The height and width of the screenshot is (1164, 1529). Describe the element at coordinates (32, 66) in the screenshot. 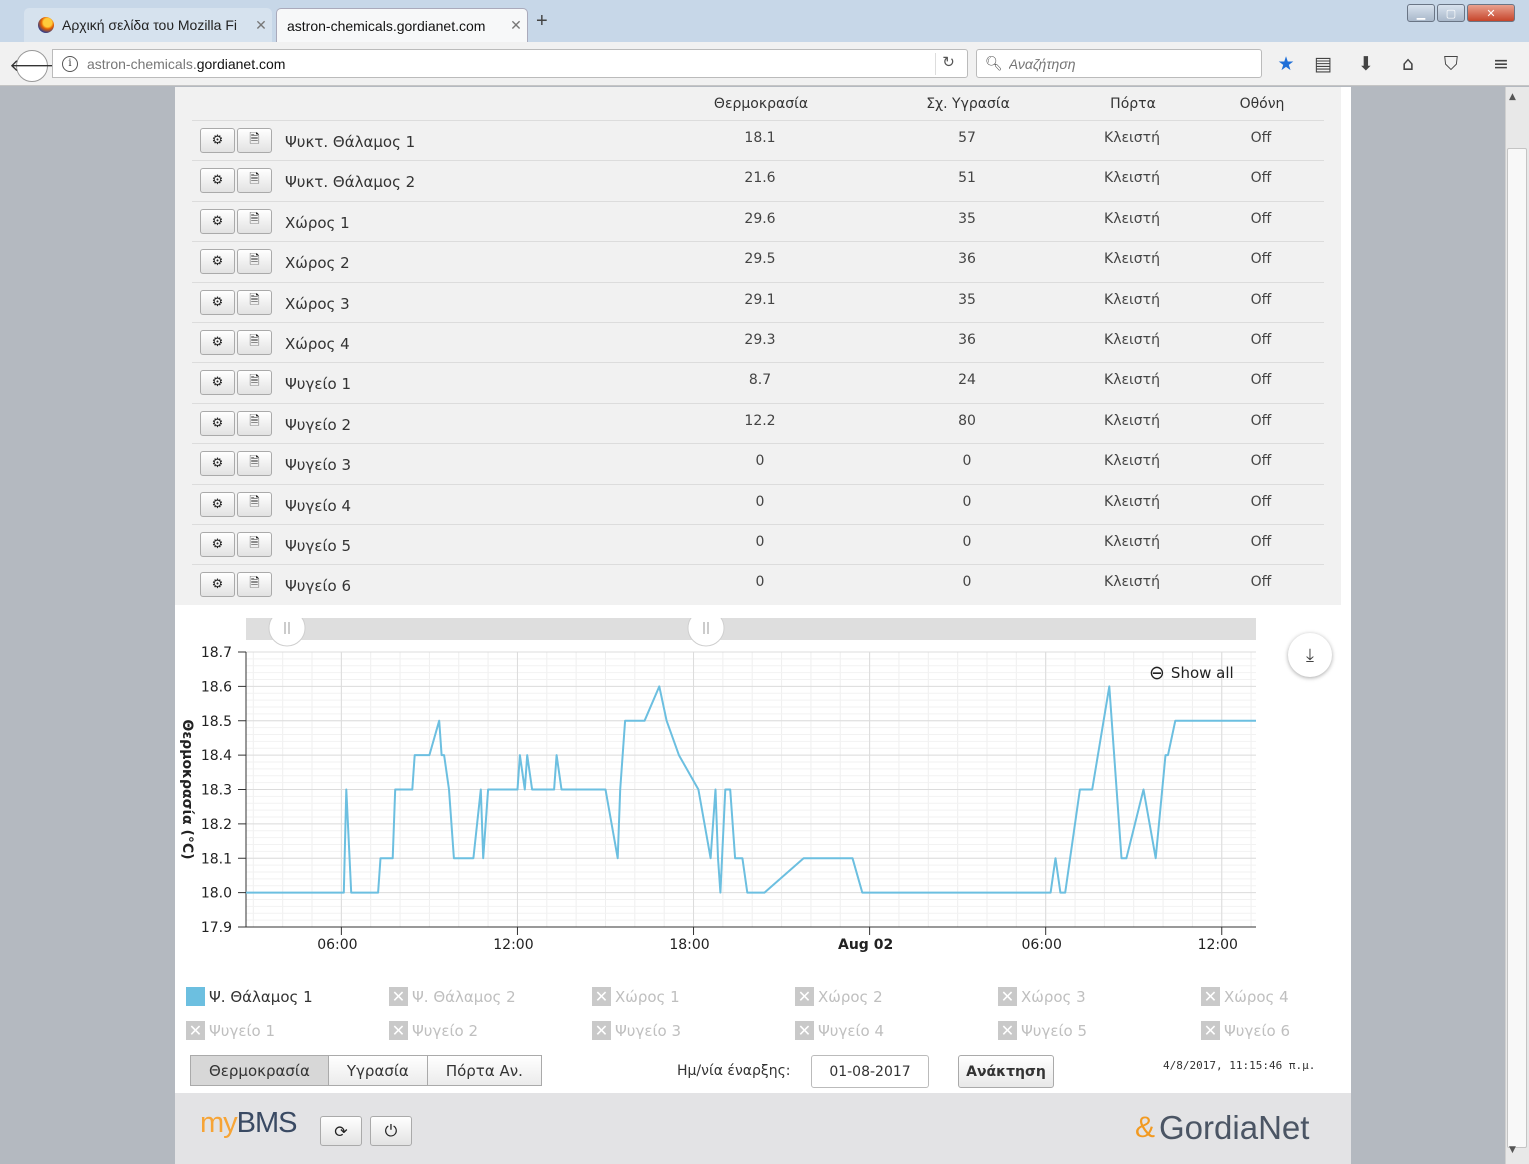

I see `back-arrow-icon: 🡐` at that location.